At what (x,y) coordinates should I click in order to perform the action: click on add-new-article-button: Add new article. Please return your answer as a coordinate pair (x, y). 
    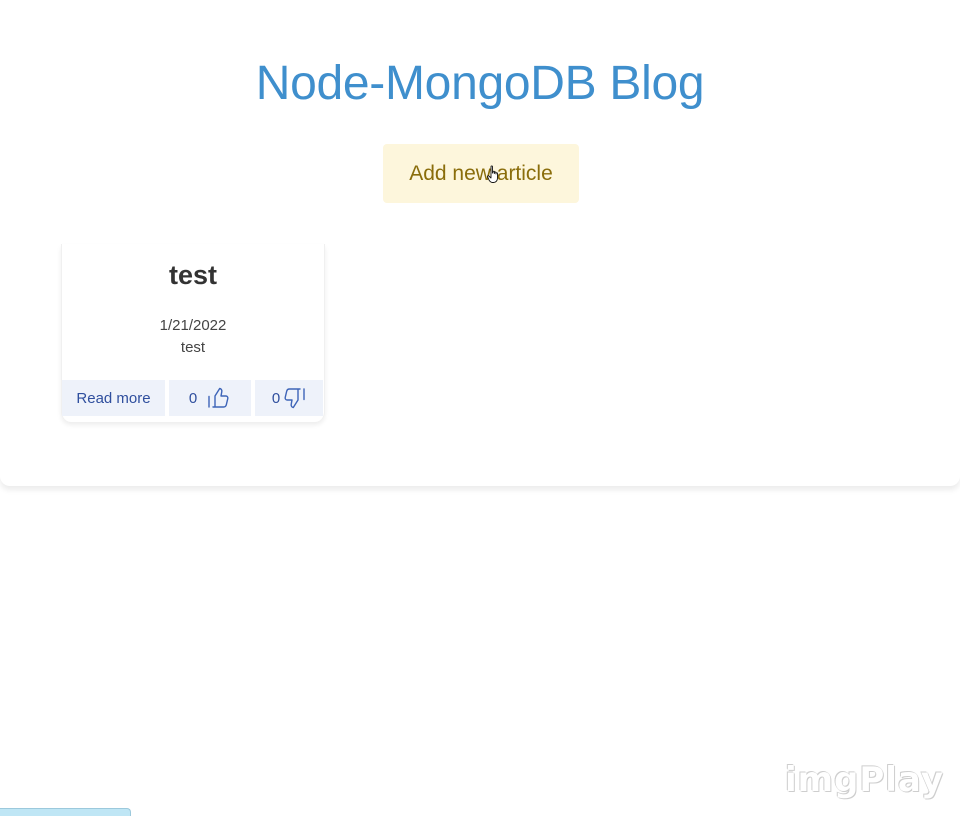
    Looking at the image, I should click on (481, 173).